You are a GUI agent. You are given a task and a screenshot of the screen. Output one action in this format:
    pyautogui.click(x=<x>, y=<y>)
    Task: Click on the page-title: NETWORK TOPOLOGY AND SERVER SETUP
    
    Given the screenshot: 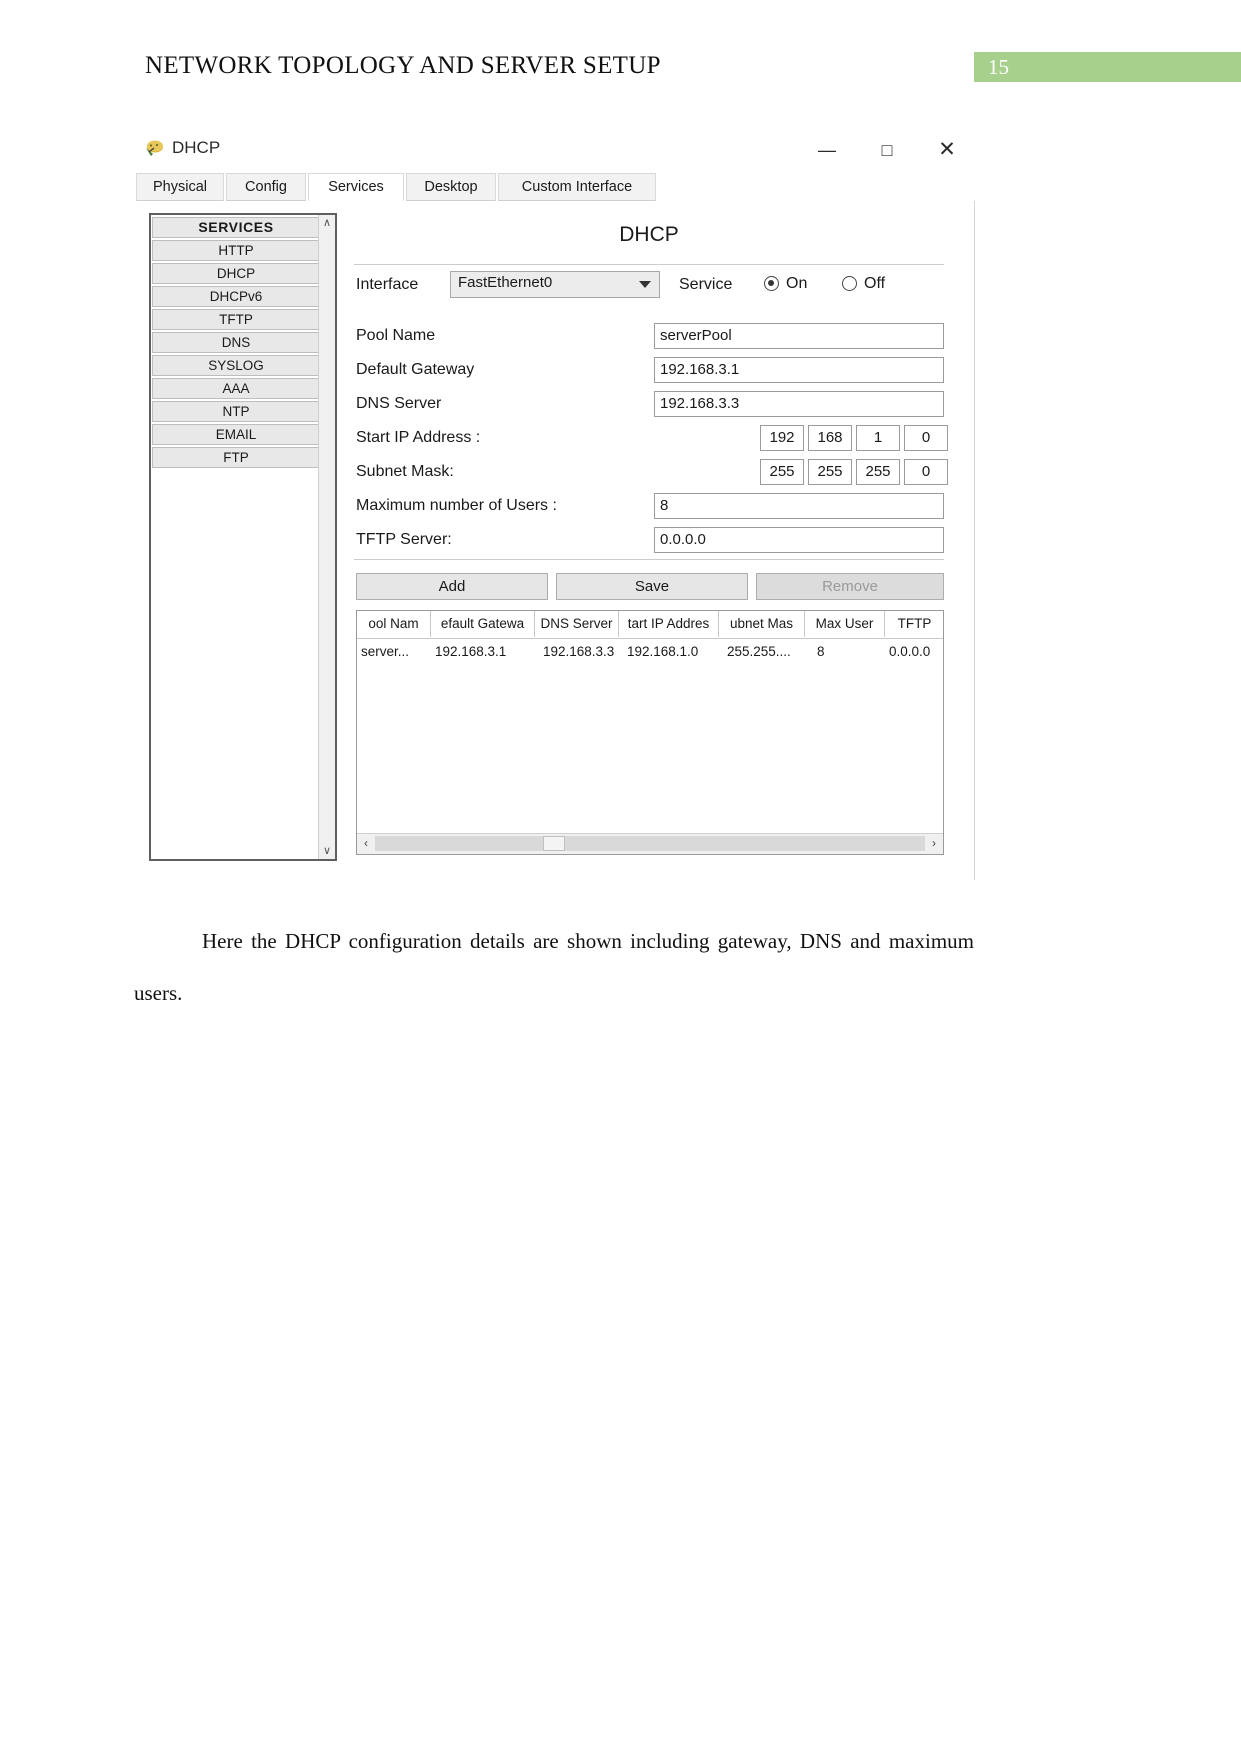 What is the action you would take?
    pyautogui.click(x=403, y=65)
    